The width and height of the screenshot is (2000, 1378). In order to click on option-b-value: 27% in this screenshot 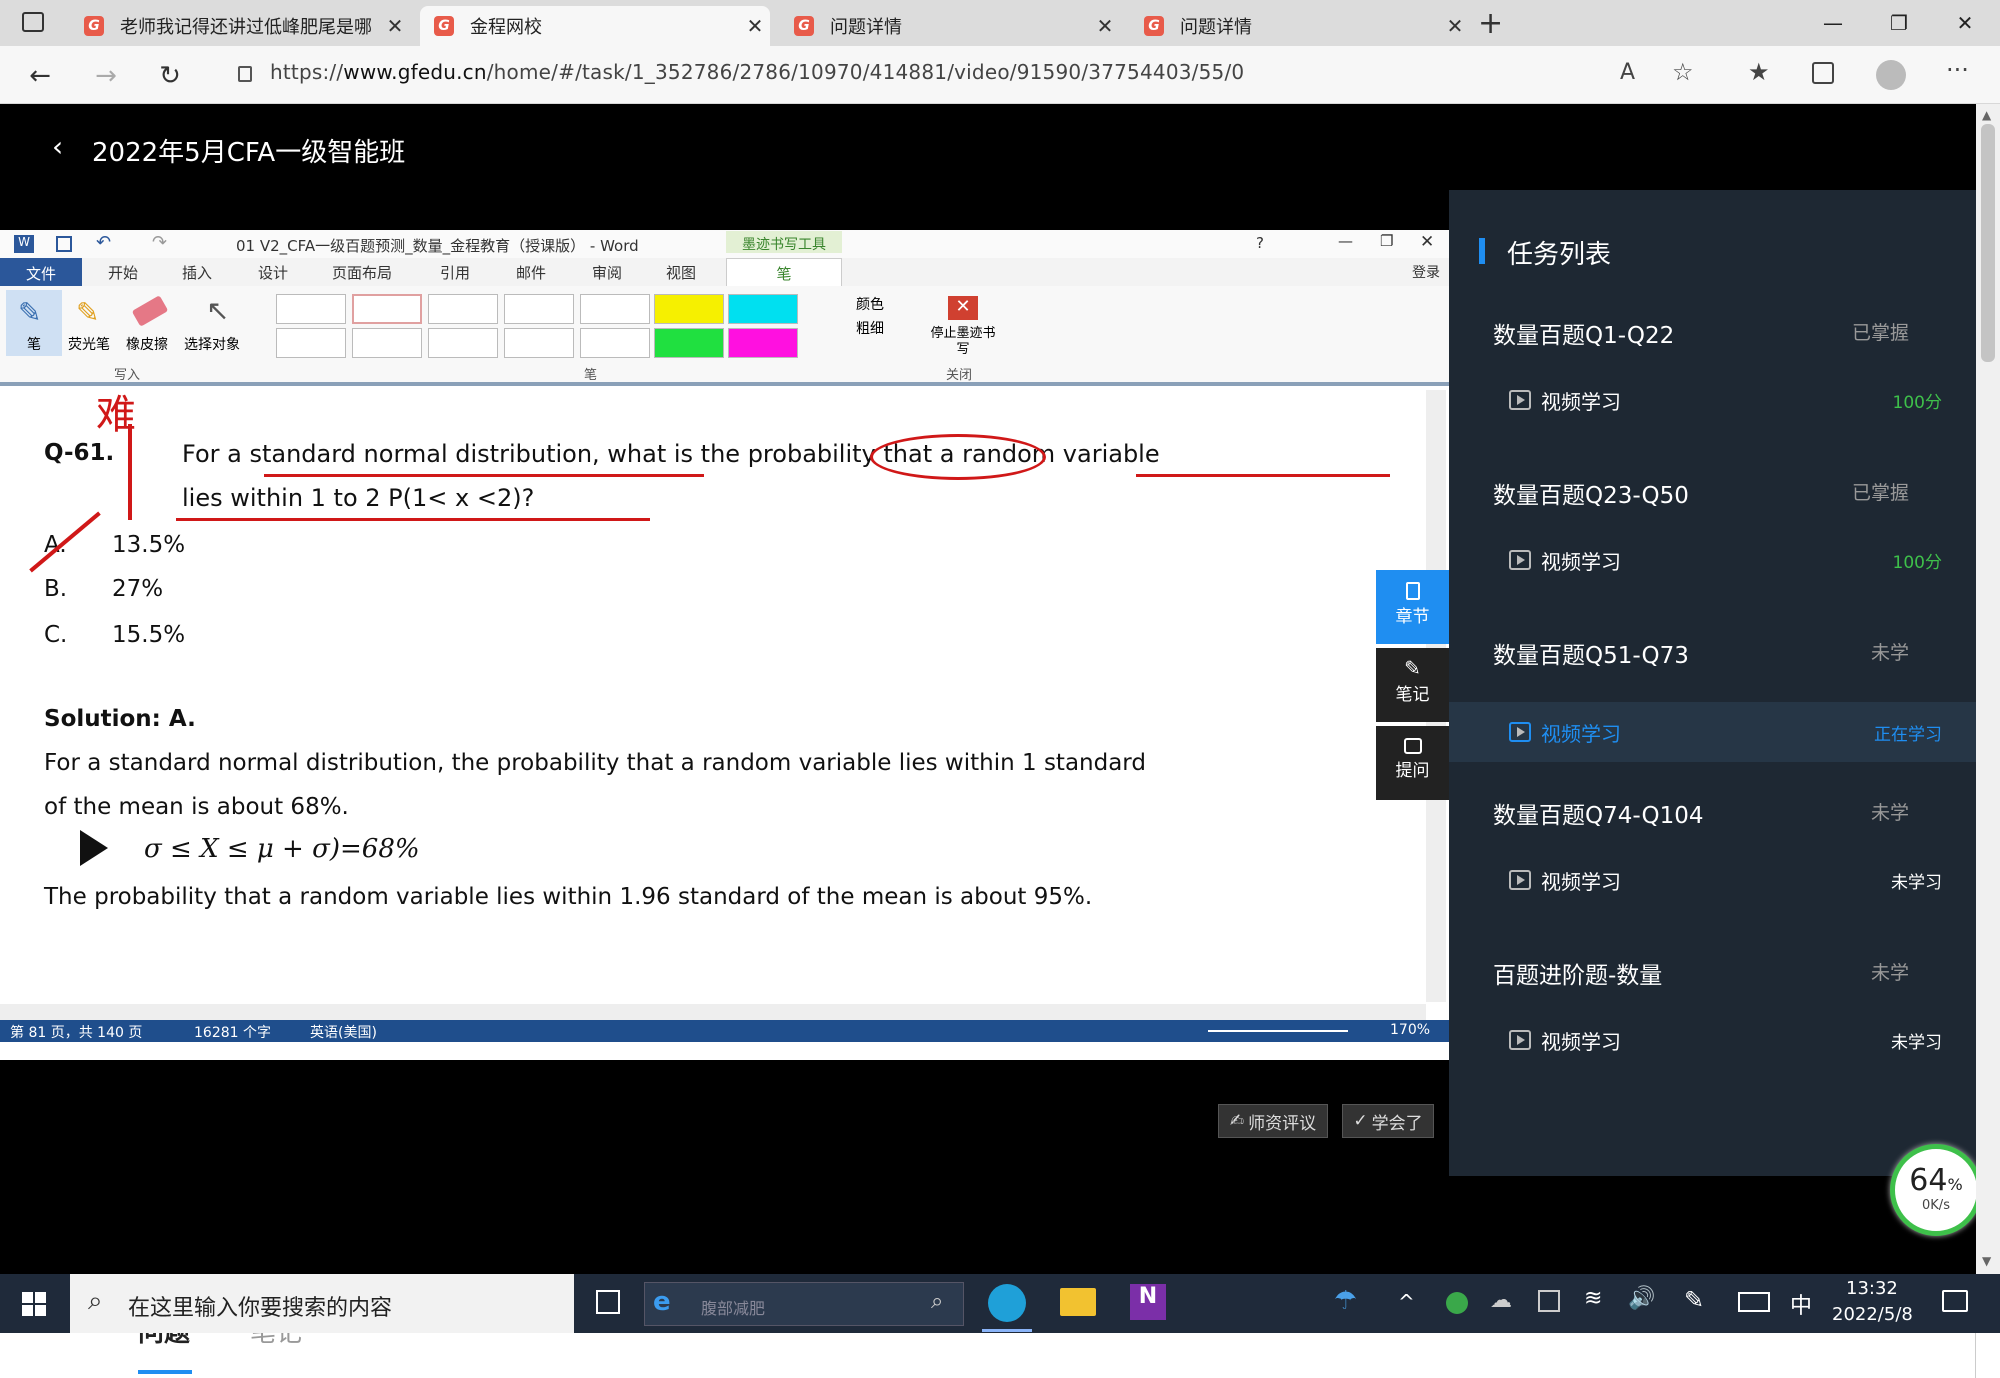, I will do `click(138, 589)`.